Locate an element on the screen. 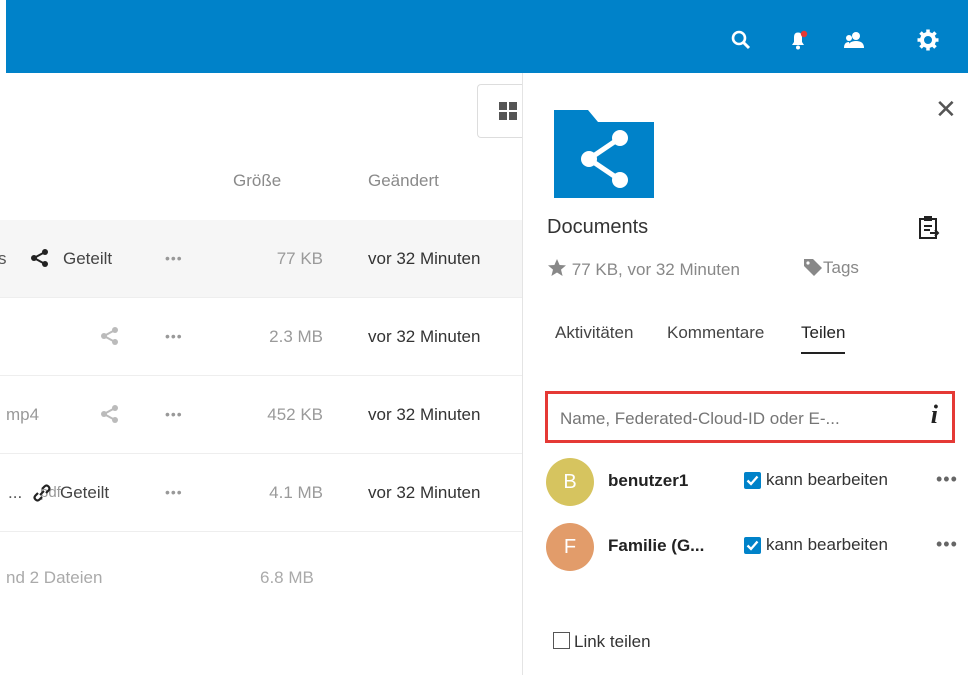 This screenshot has height=675, width=968. share-search-input is located at coordinates (732, 419).